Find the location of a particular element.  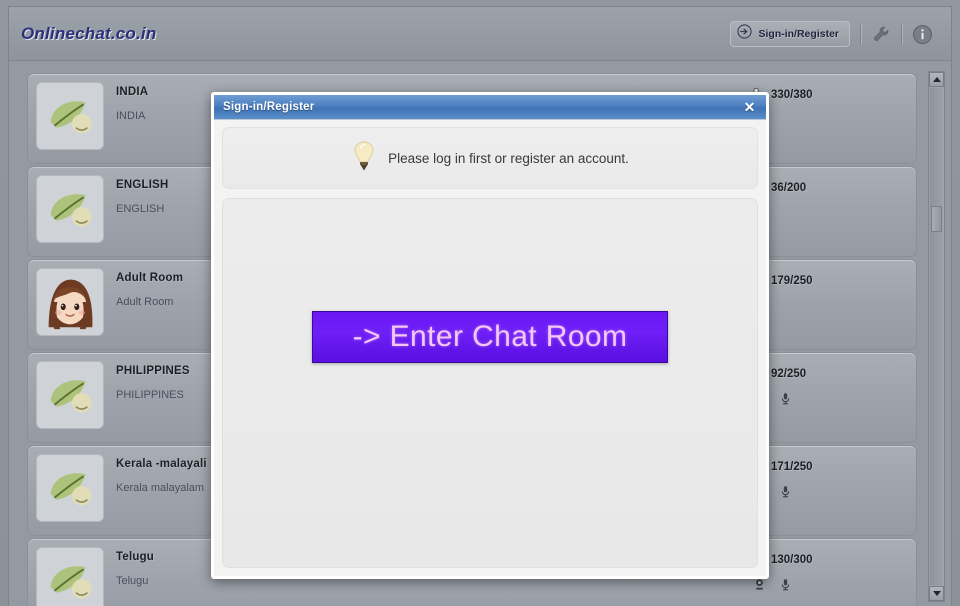

dialog-title-bar: Sign-in/Register ✕ is located at coordinates (490, 107).